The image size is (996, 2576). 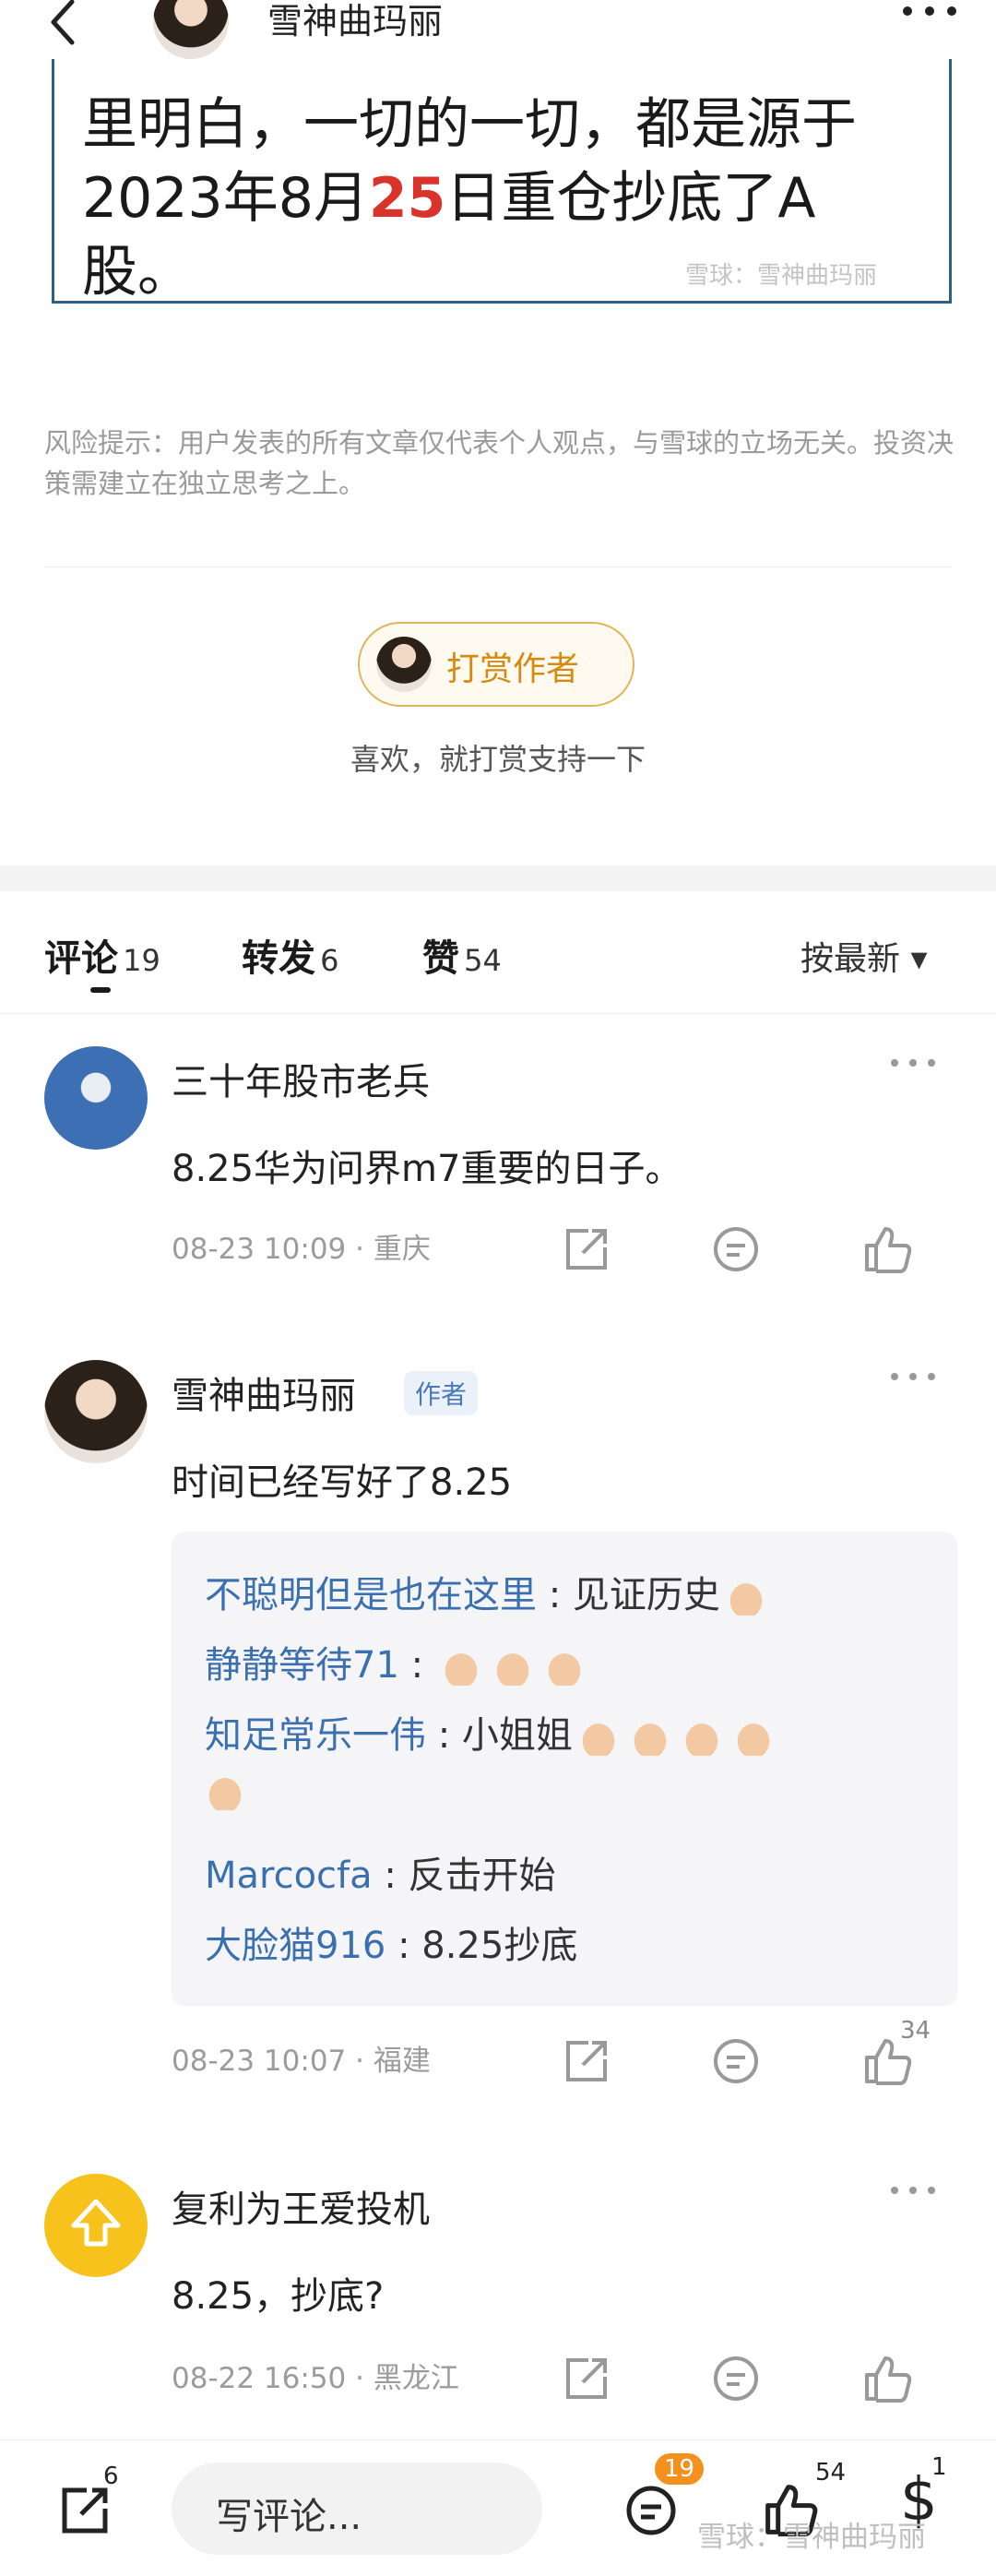 I want to click on reply-item: 不聪明但是也在这里 : 见证历史, so click(x=488, y=1592).